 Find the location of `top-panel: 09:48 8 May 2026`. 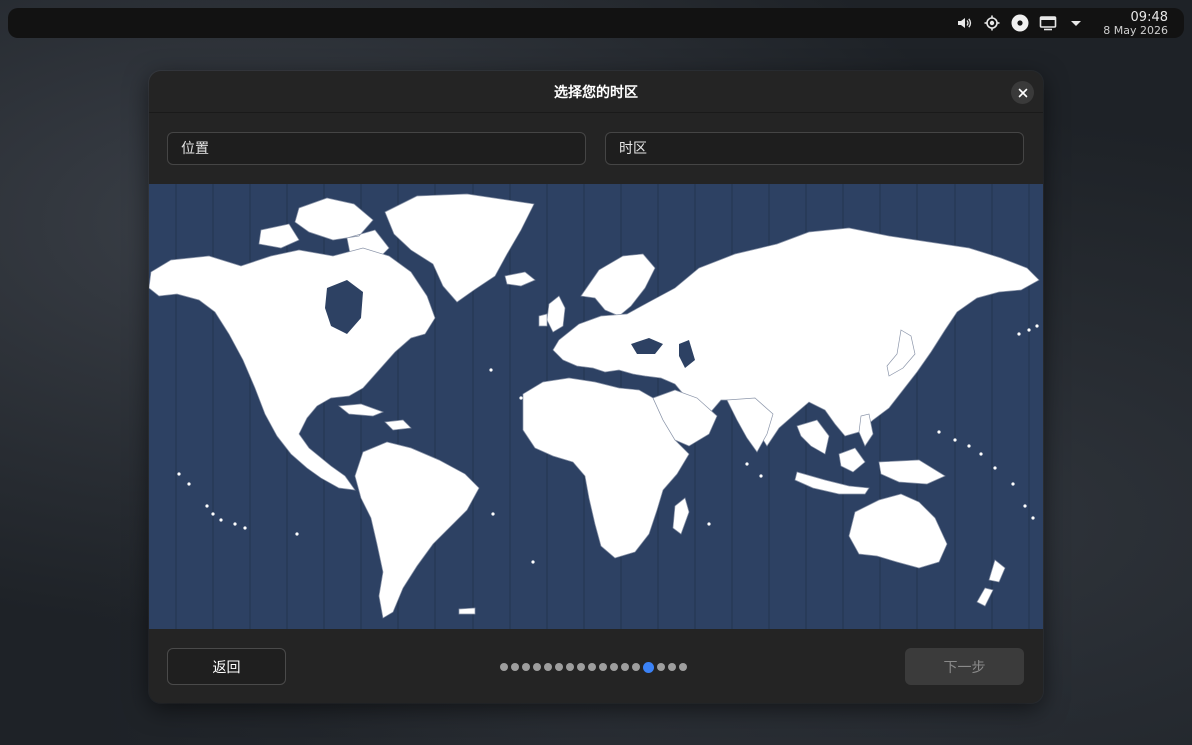

top-panel: 09:48 8 May 2026 is located at coordinates (596, 23).